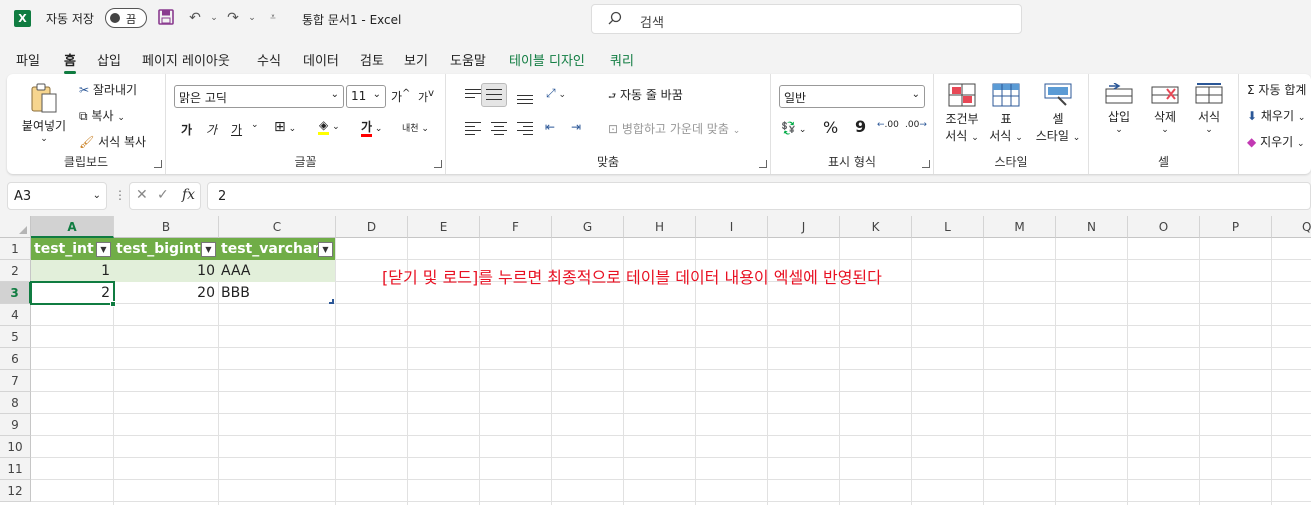 This screenshot has width=1311, height=505. Describe the element at coordinates (732, 227) in the screenshot. I see `column-header: I` at that location.